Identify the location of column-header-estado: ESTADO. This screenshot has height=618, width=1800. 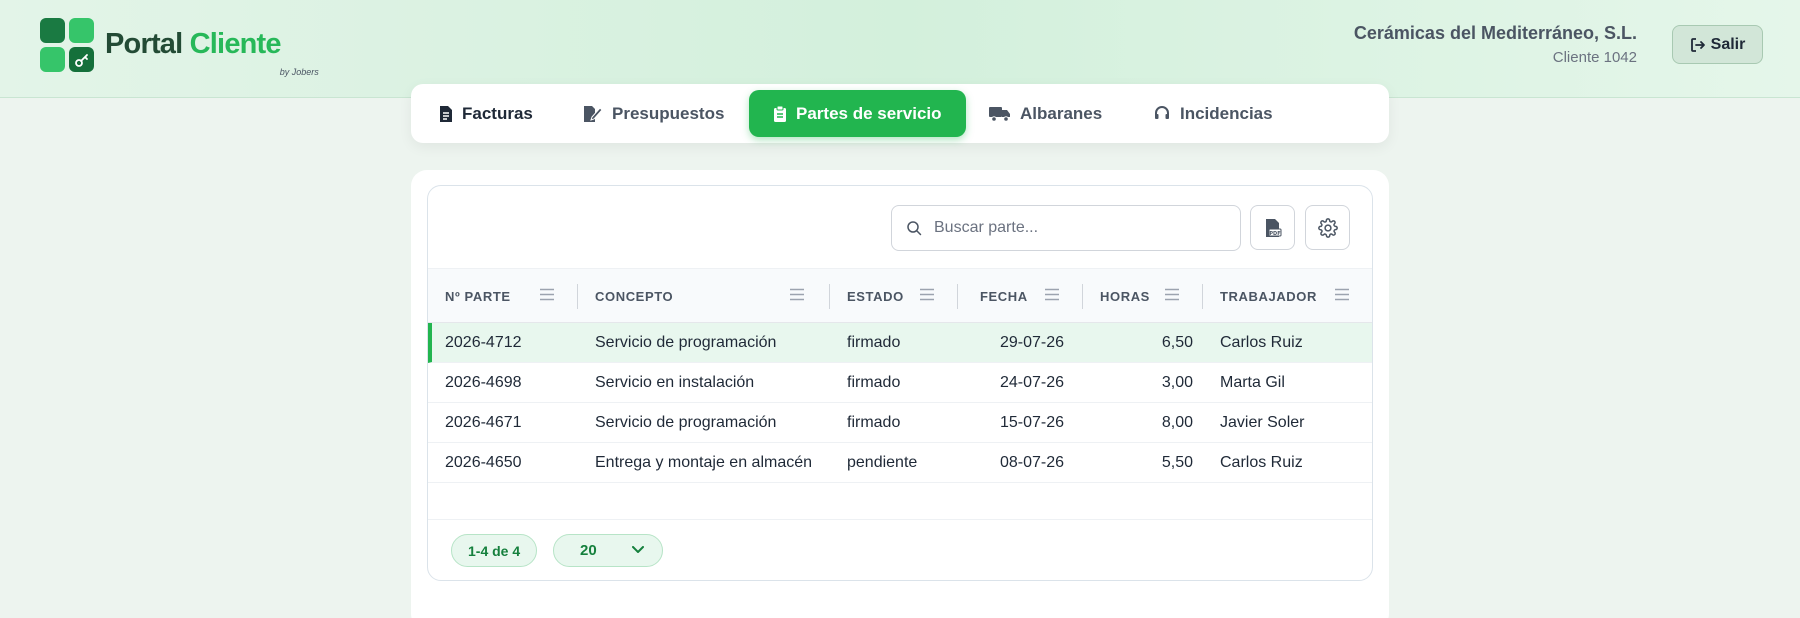
(875, 296).